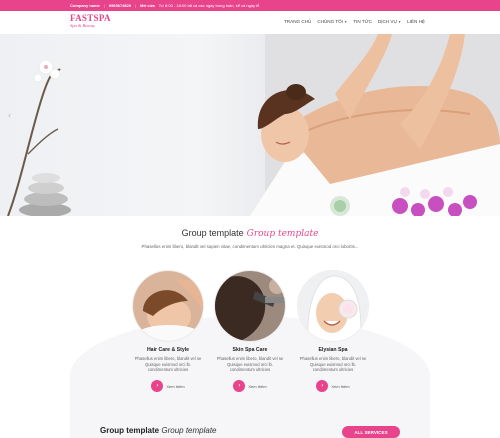  Describe the element at coordinates (85, 5) in the screenshot. I see `company-label: Company name` at that location.